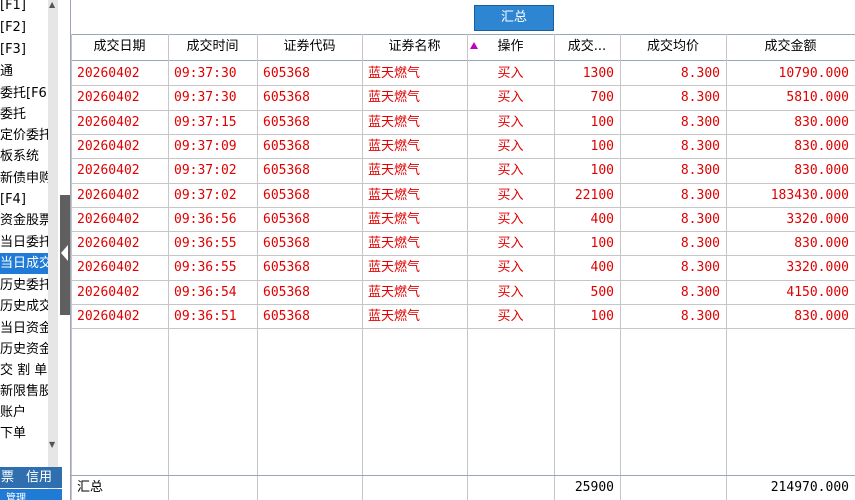  Describe the element at coordinates (39, 477) in the screenshot. I see `tab-credit: 信用` at that location.